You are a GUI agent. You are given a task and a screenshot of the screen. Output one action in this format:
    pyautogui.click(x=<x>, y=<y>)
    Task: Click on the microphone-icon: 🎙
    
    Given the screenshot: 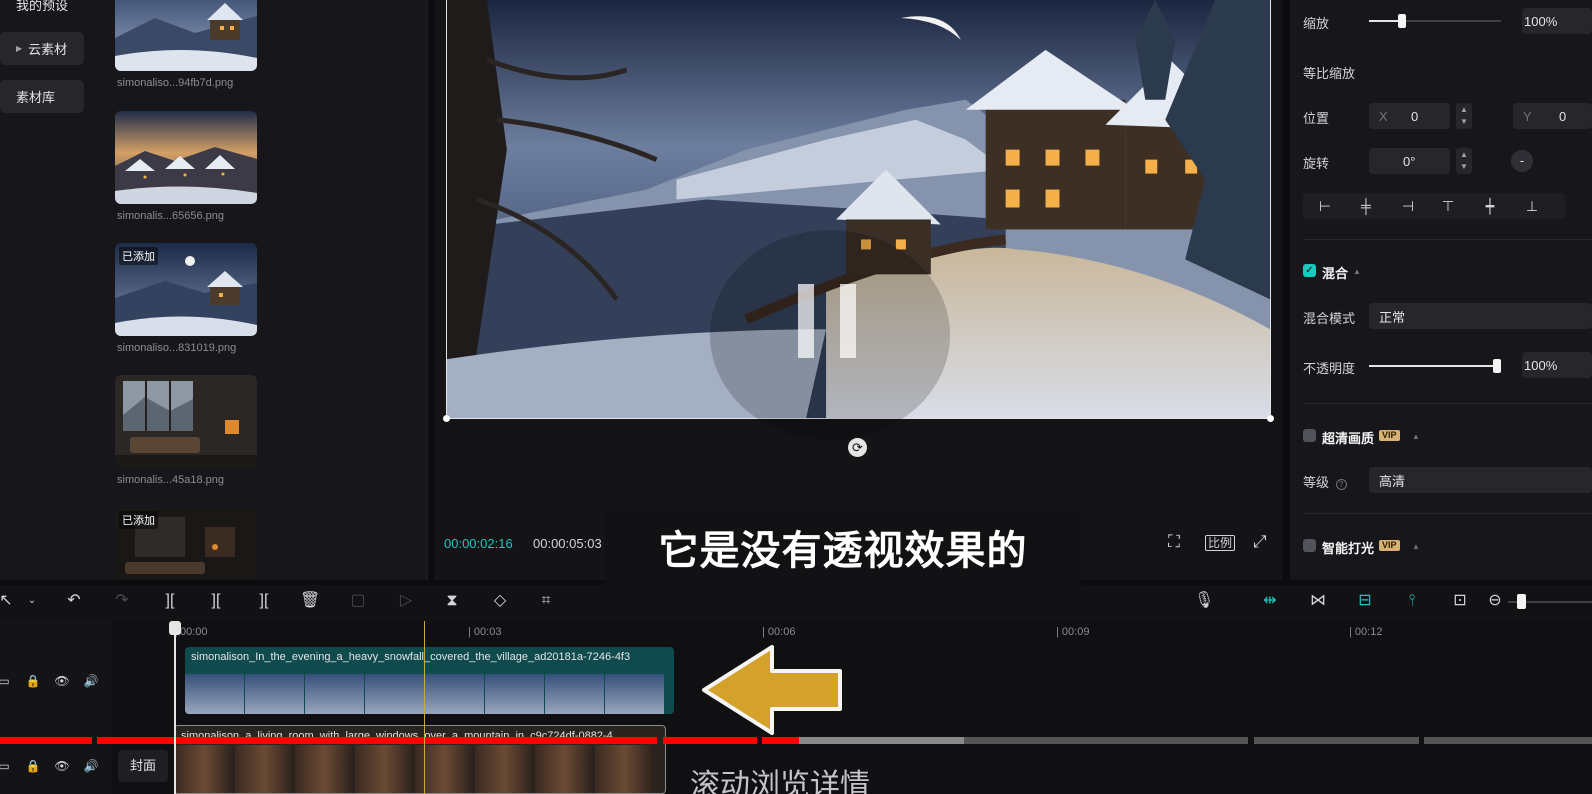 What is the action you would take?
    pyautogui.click(x=1204, y=601)
    